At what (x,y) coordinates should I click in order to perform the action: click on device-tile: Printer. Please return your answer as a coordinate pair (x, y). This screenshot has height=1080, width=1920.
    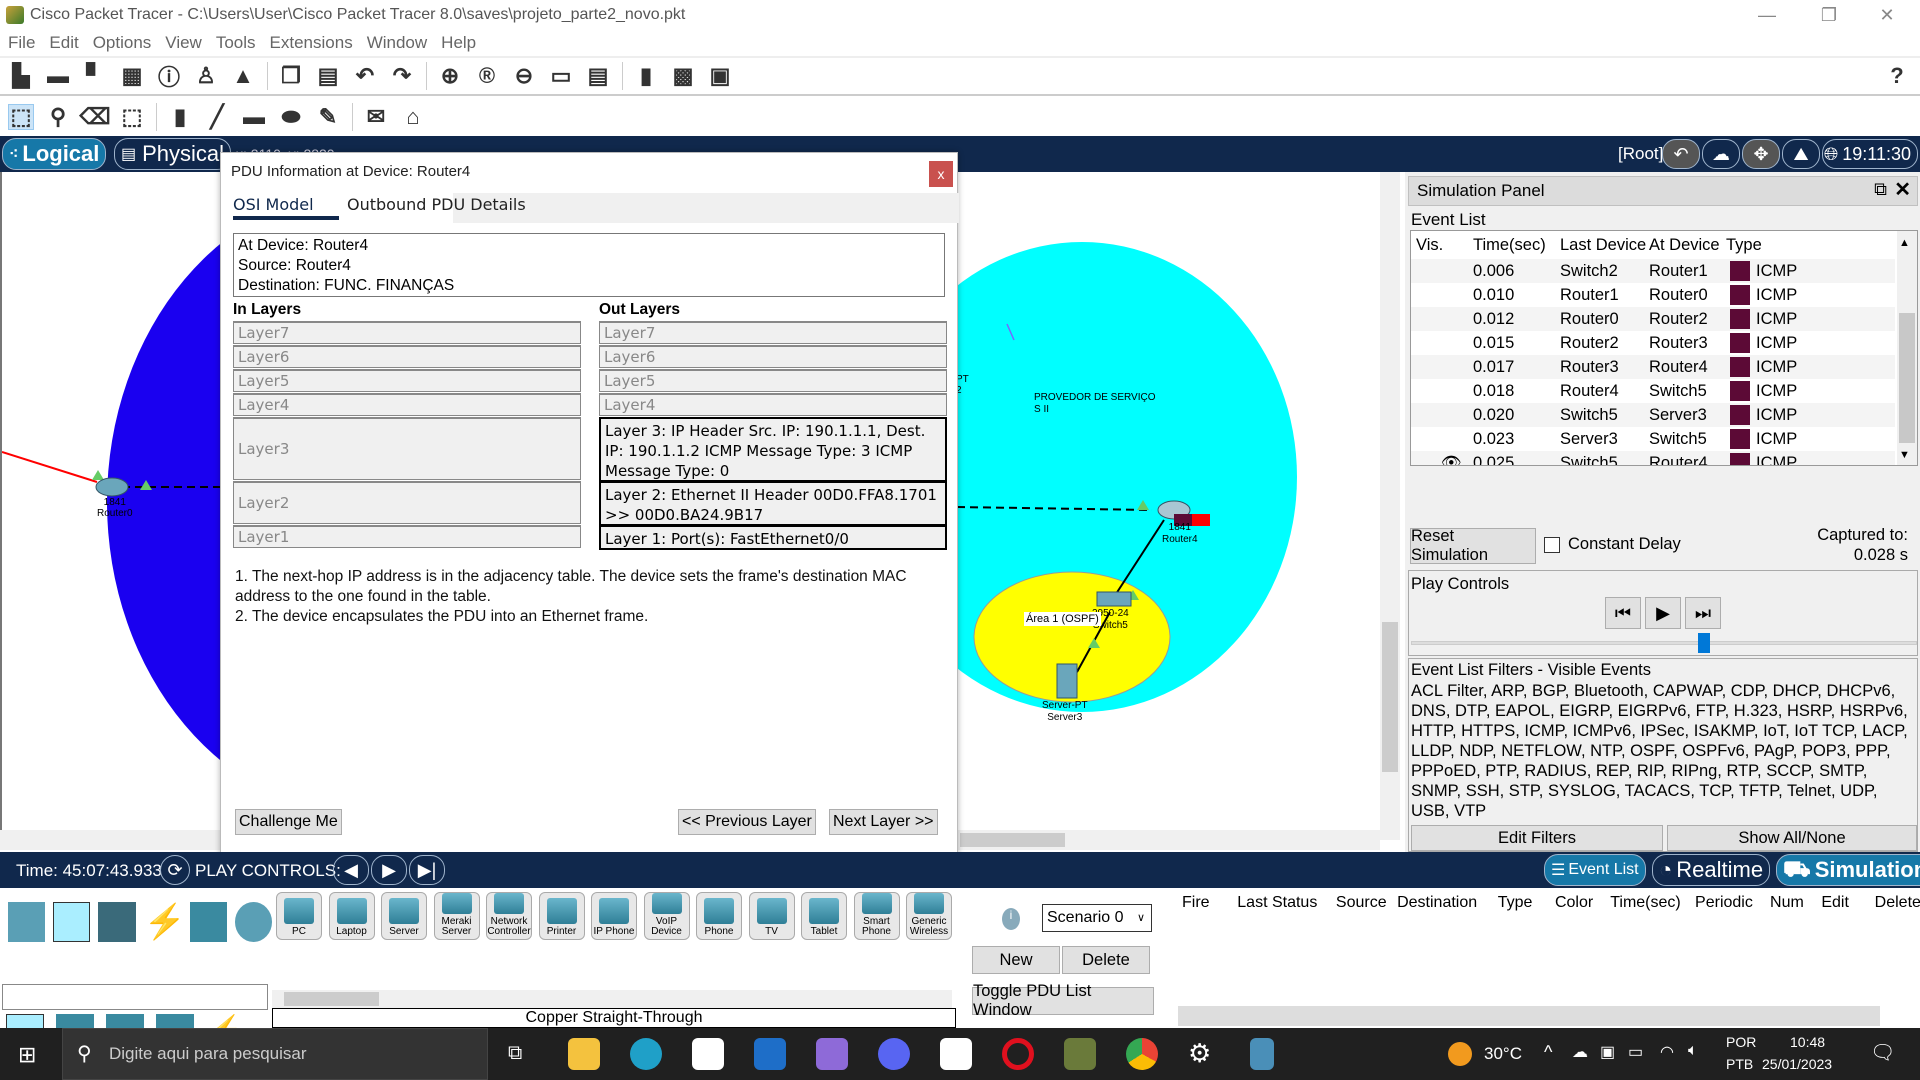
    Looking at the image, I should click on (561, 916).